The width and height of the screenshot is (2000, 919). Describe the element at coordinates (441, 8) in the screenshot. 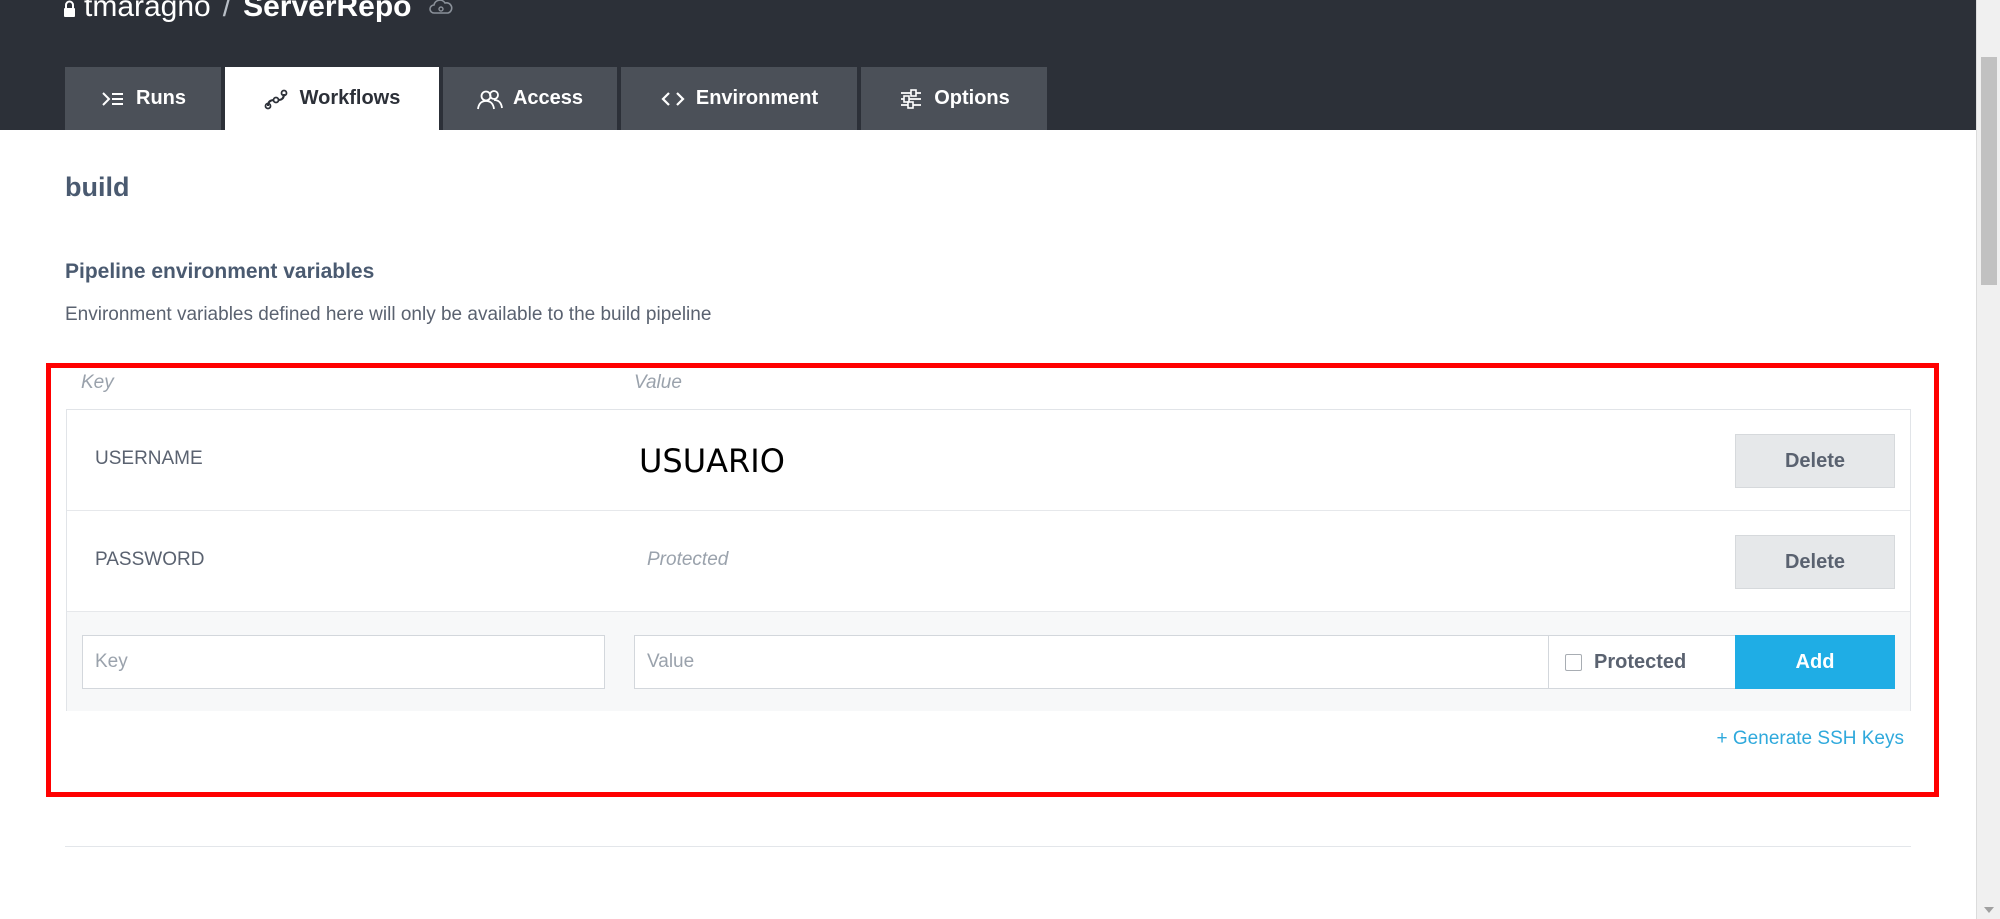

I see `cloud-settings-icon` at that location.